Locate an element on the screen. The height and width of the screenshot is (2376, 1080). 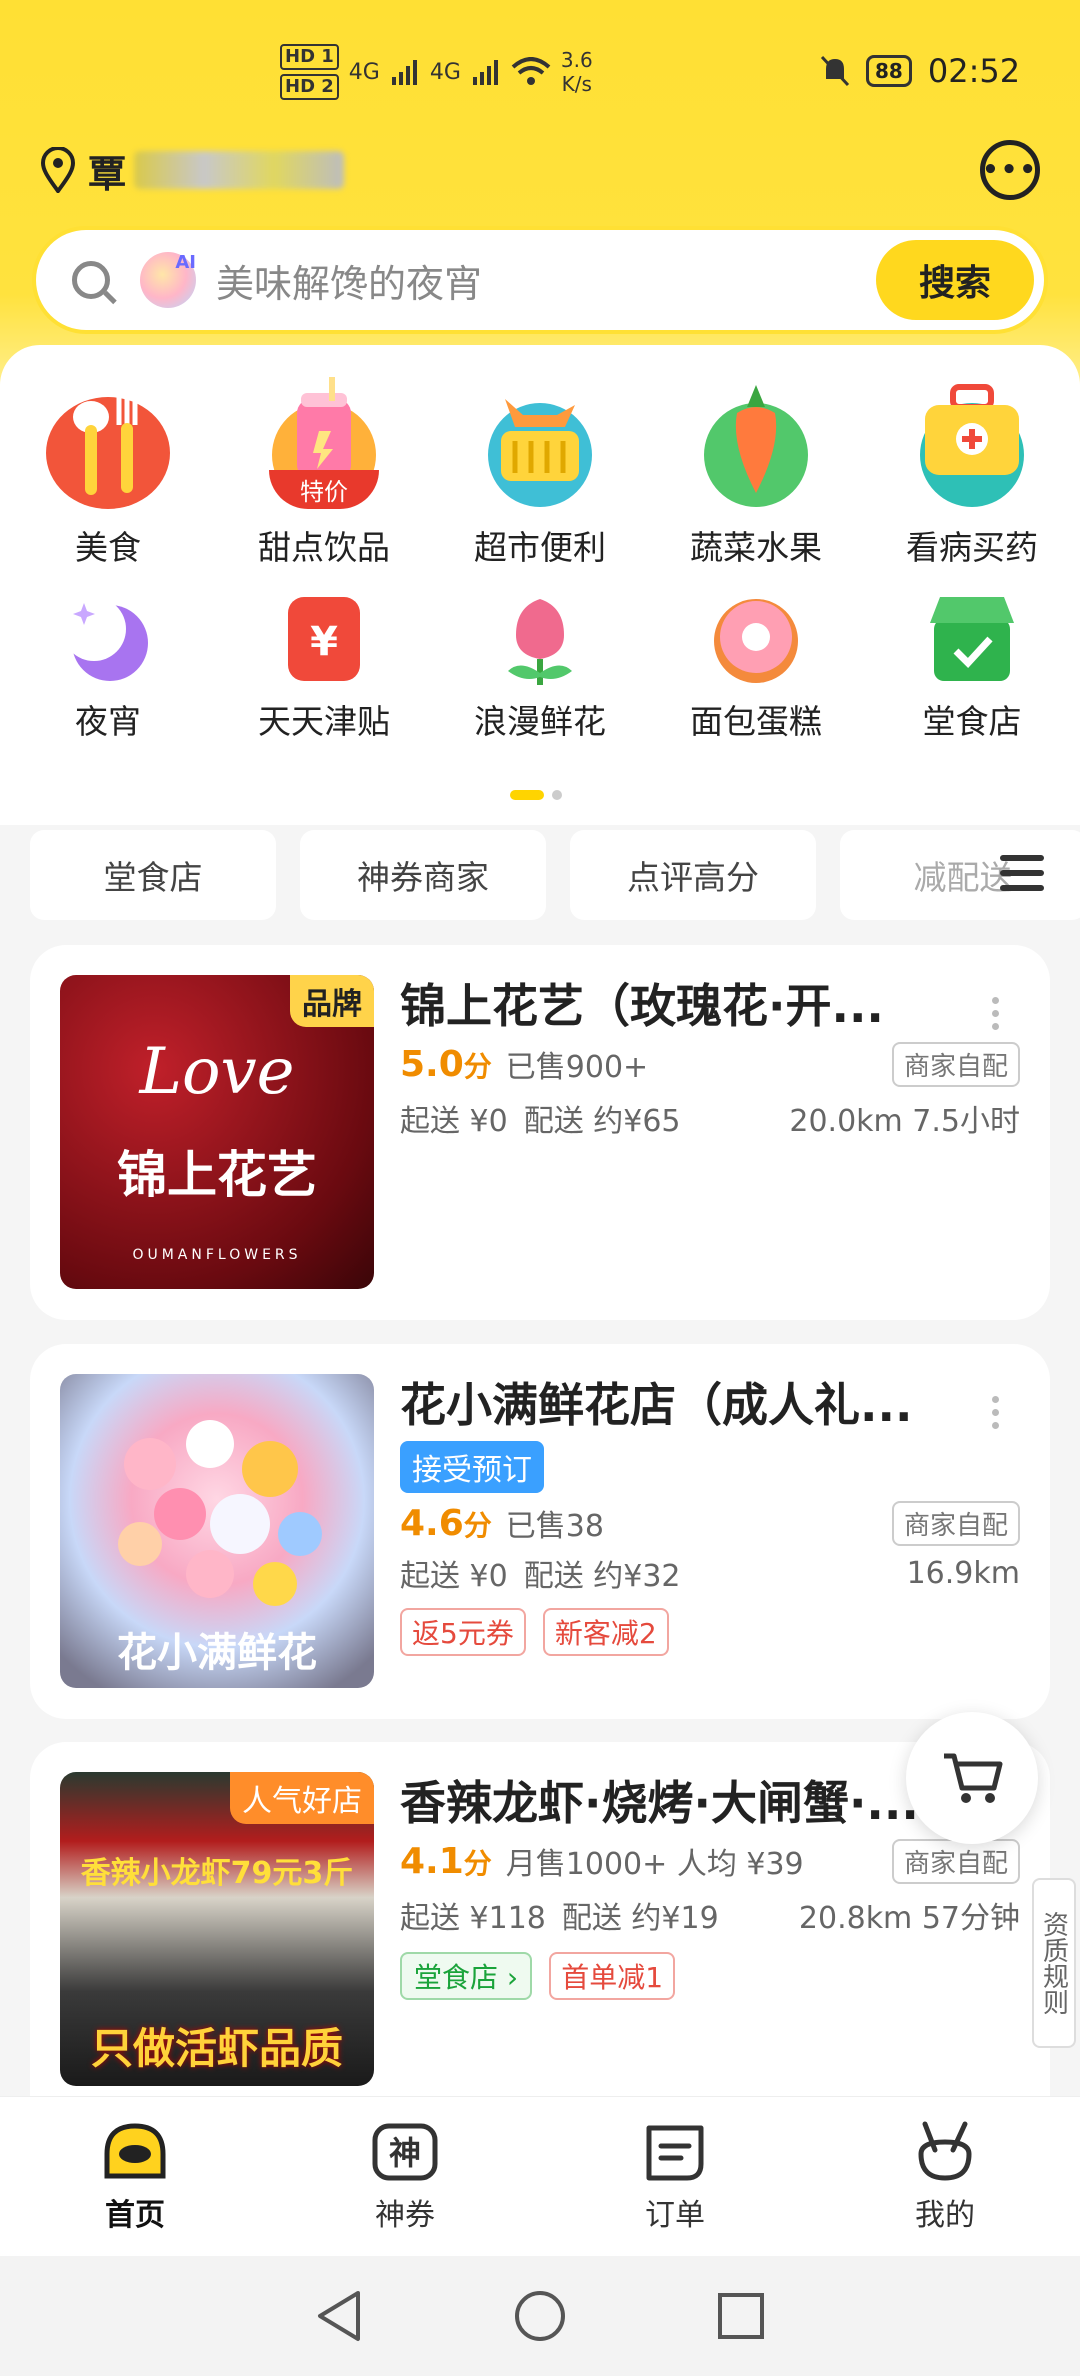
category-supermarket: 超市便利 is located at coordinates (540, 472).